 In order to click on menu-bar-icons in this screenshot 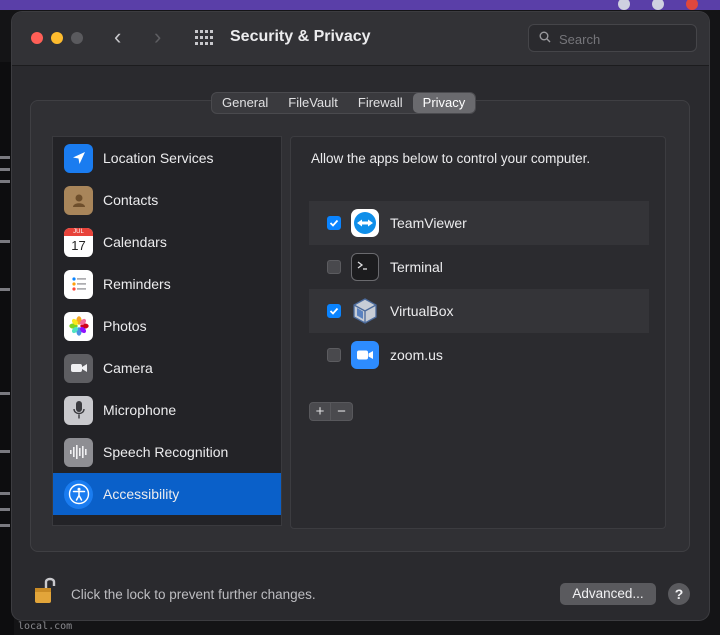, I will do `click(658, 5)`.